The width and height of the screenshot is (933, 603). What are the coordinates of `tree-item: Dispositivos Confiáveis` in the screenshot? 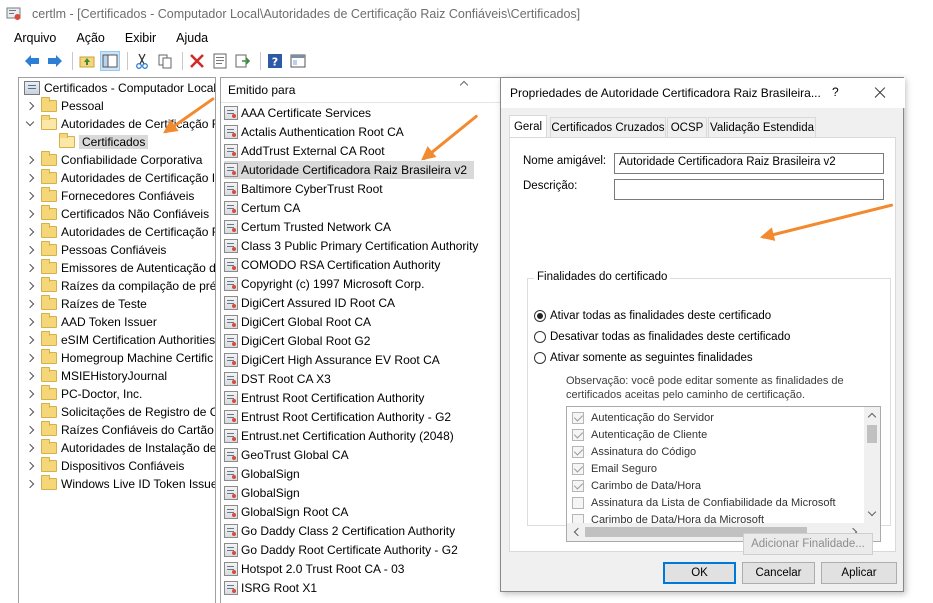 It's located at (104, 466).